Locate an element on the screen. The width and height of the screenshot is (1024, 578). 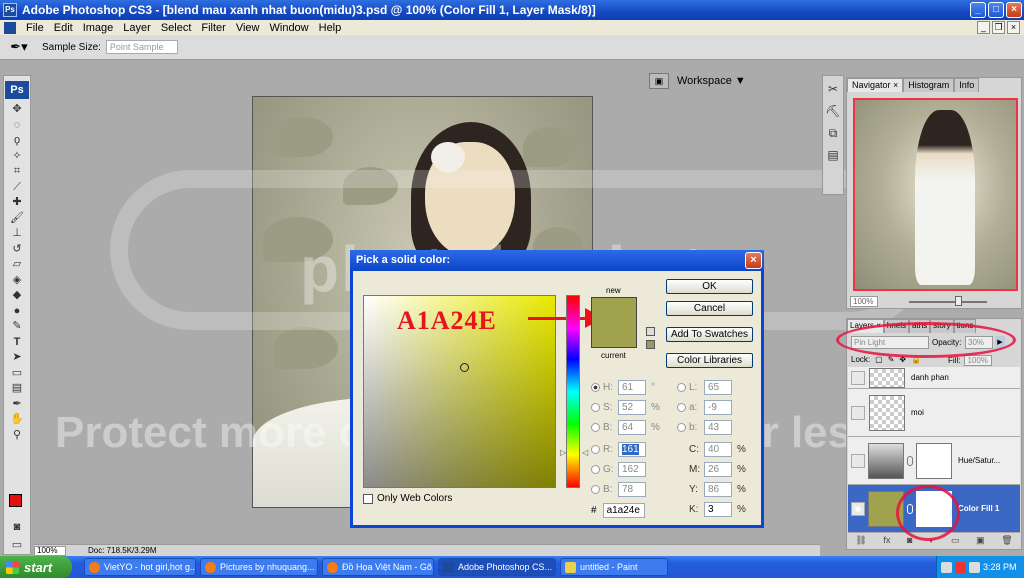
hue-radio is located at coordinates (595, 387).